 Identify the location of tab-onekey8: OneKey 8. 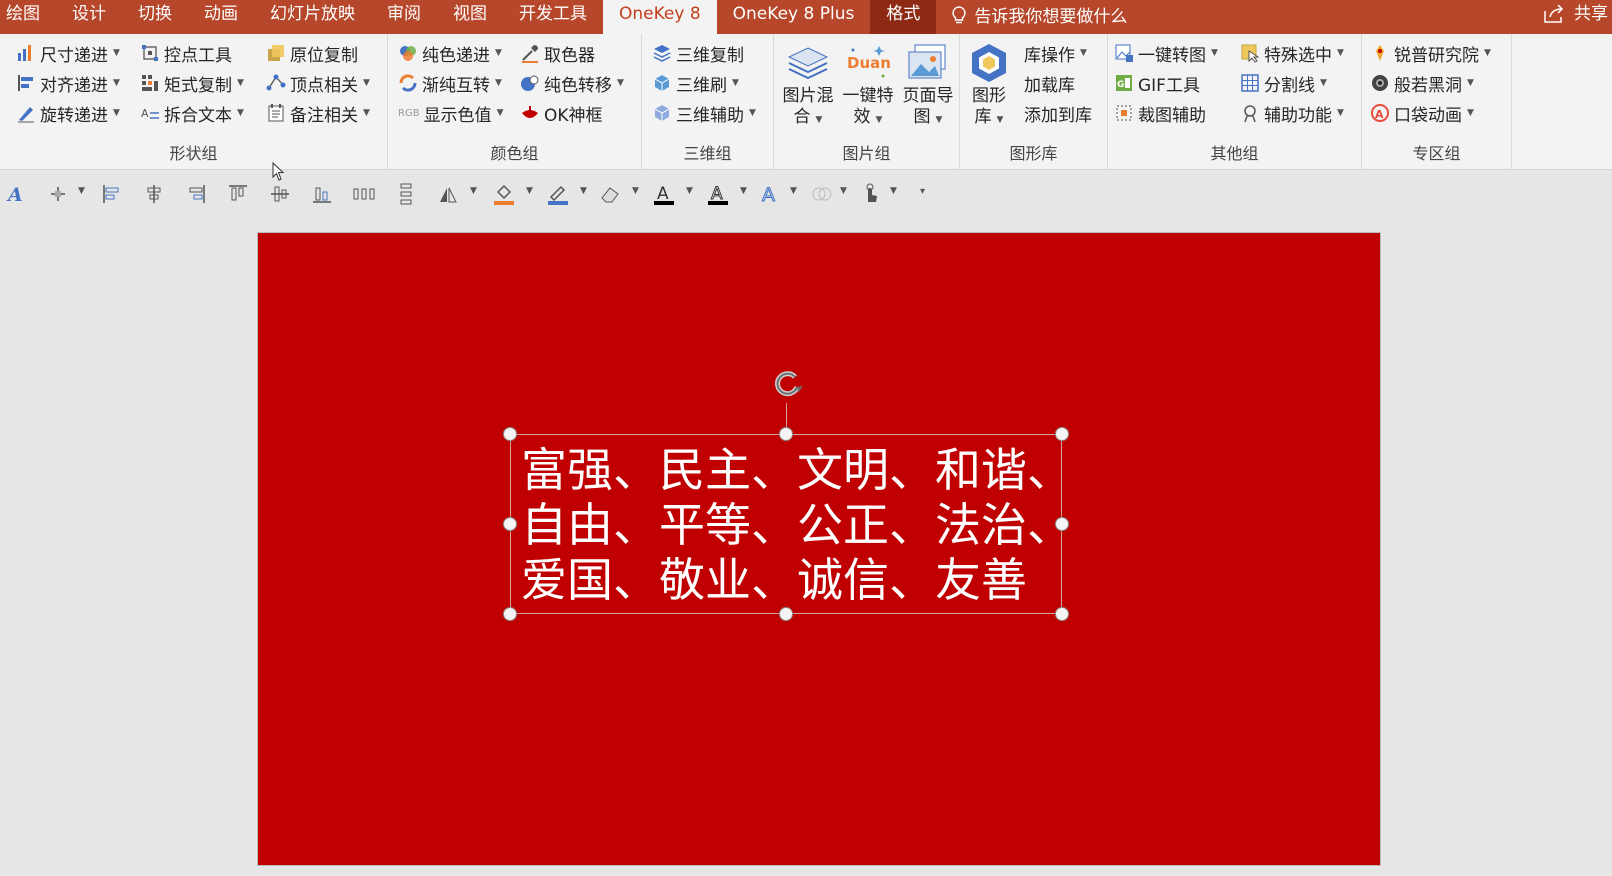
(660, 17).